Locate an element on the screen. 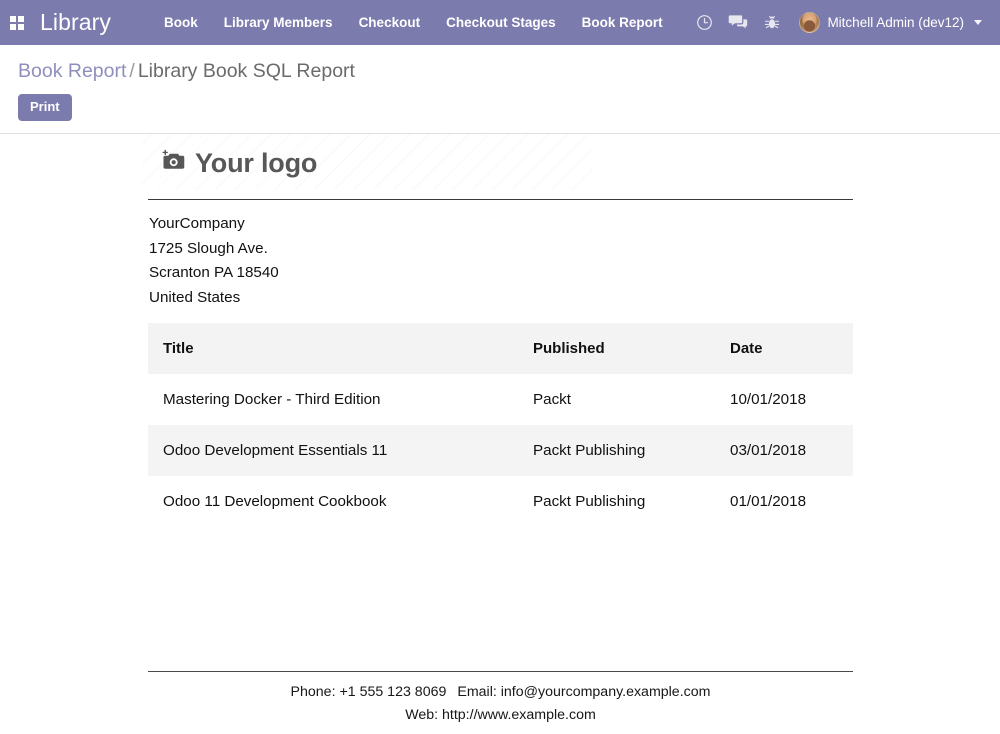 The height and width of the screenshot is (734, 1000). apps-menu-button is located at coordinates (17, 22).